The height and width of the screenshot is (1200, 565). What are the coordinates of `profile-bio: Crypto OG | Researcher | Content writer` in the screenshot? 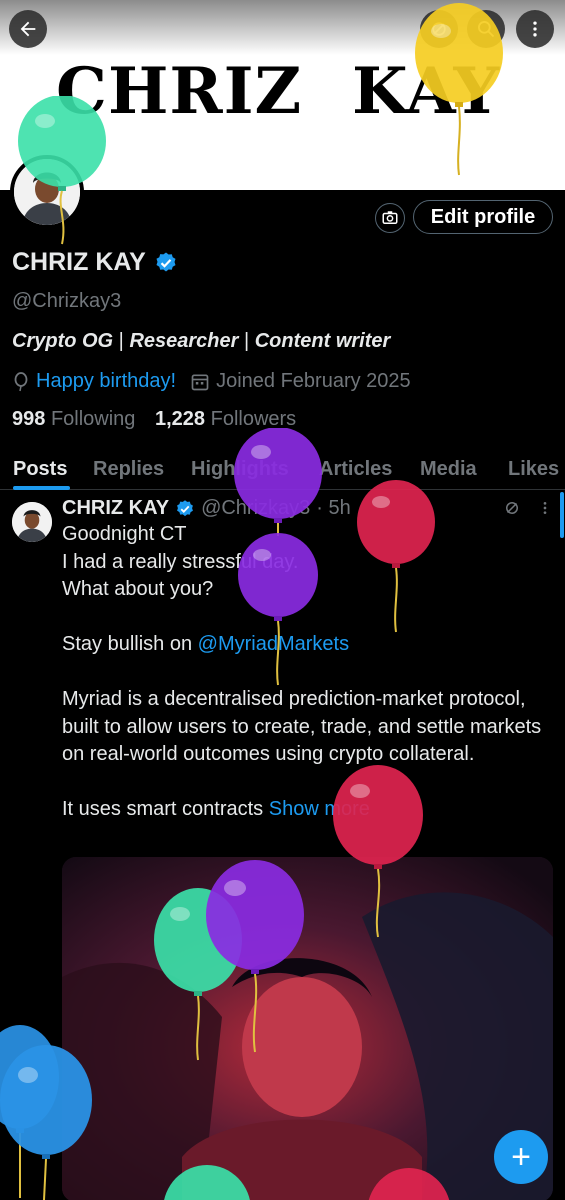 It's located at (201, 341).